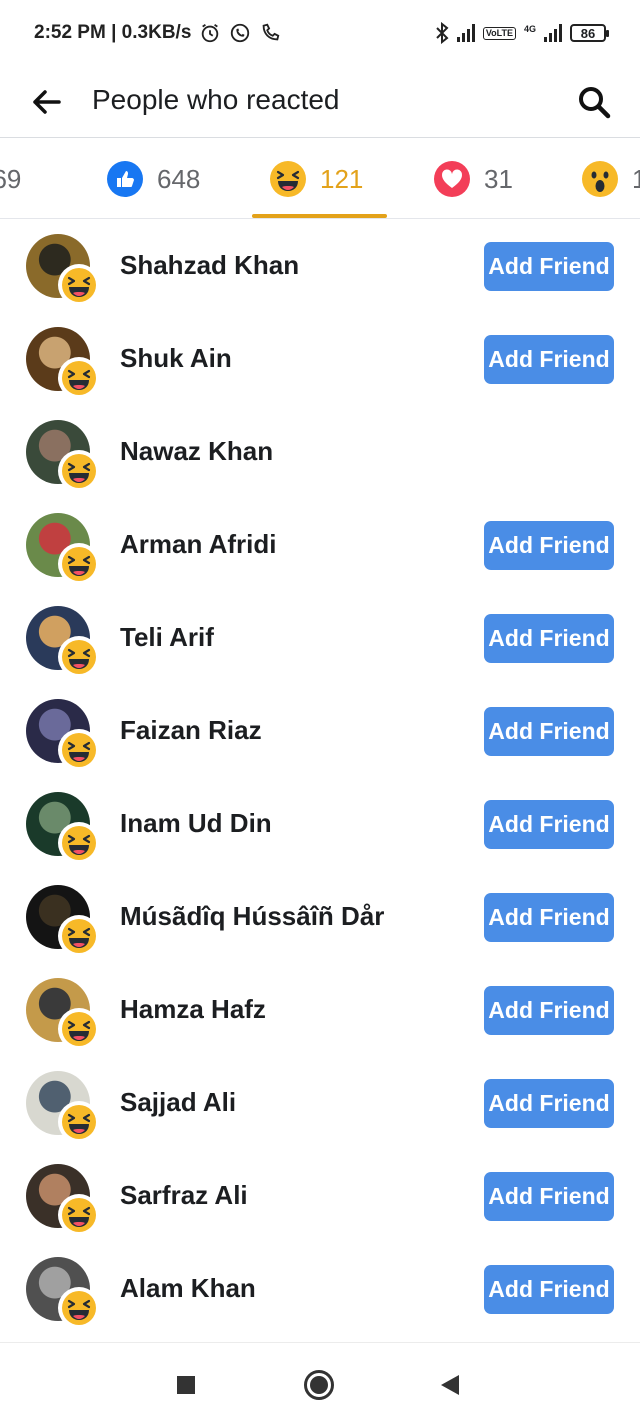  What do you see at coordinates (442, 33) in the screenshot?
I see `bluetooth-icon` at bounding box center [442, 33].